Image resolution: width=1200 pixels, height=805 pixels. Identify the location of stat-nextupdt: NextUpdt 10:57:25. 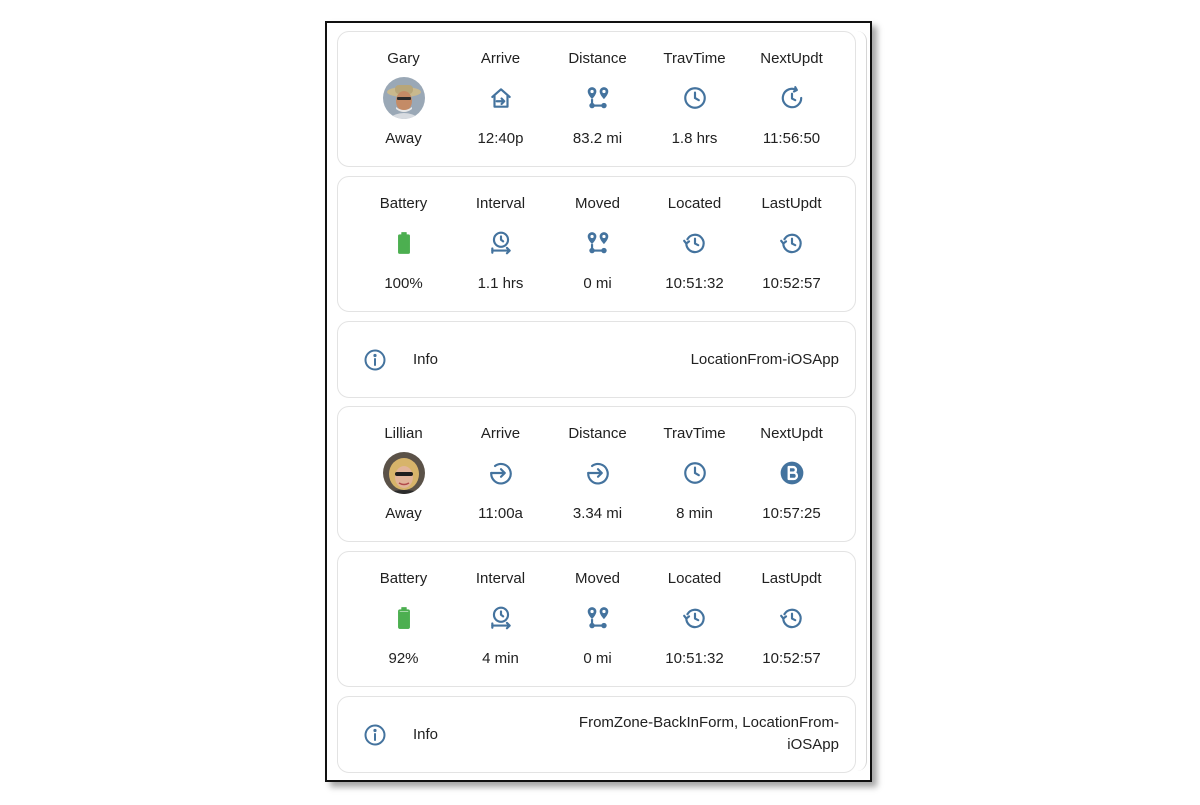
(791, 474).